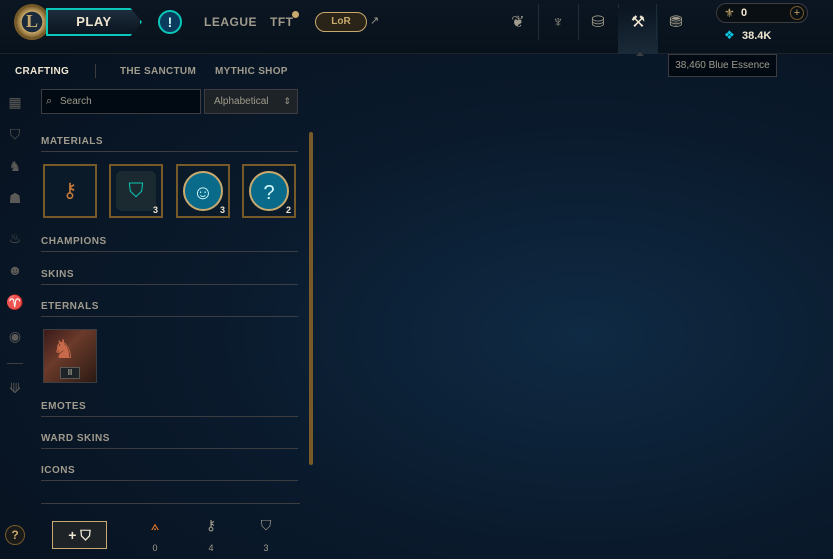  I want to click on key-icon: ⚷, so click(211, 525).